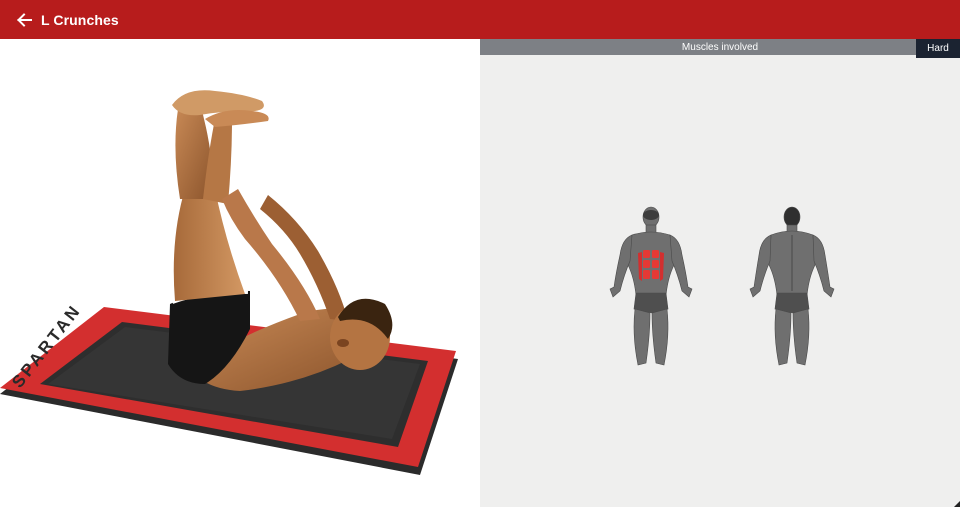 The image size is (960, 507). I want to click on app-bar: L Crunches, so click(480, 19).